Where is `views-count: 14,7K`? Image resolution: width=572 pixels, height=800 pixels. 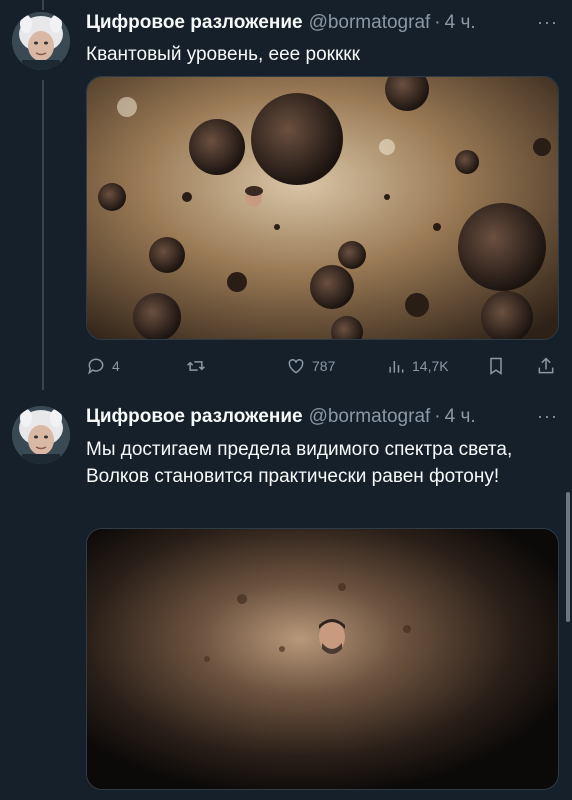
views-count: 14,7K is located at coordinates (430, 366).